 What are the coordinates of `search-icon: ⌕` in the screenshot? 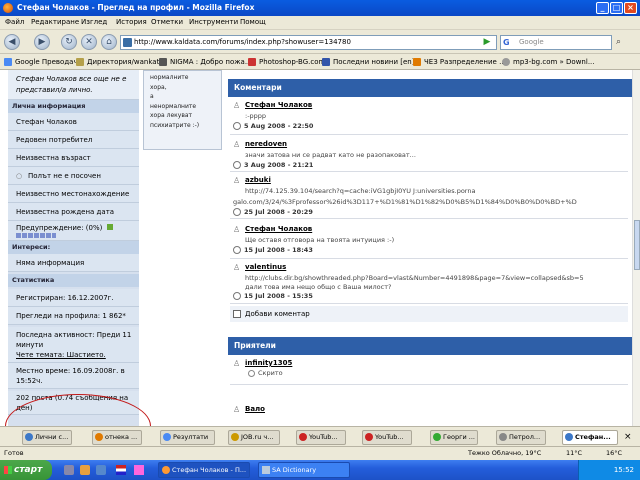 It's located at (622, 42).